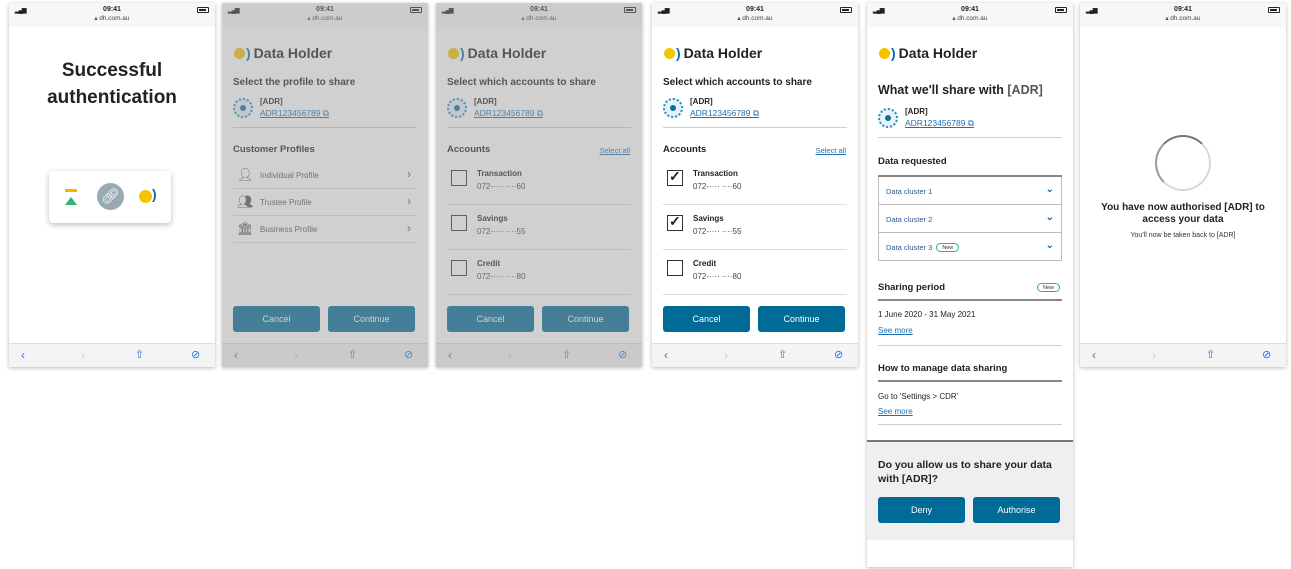 The height and width of the screenshot is (569, 1291). What do you see at coordinates (1016, 510) in the screenshot?
I see `authorise-button: Authorise` at bounding box center [1016, 510].